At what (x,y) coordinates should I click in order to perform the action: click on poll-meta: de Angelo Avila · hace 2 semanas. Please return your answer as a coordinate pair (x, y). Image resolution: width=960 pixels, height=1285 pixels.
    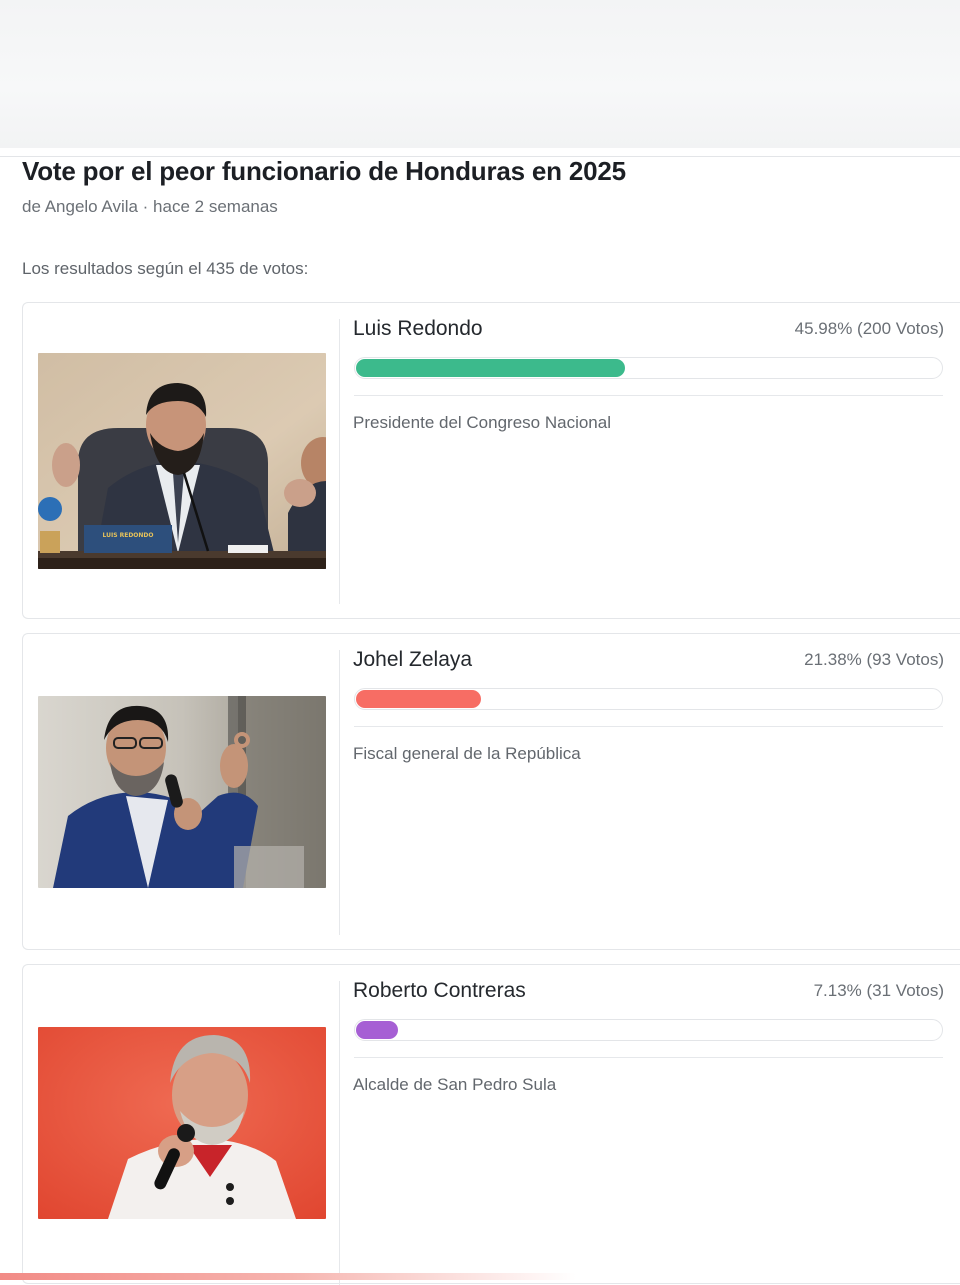
    Looking at the image, I should click on (150, 206).